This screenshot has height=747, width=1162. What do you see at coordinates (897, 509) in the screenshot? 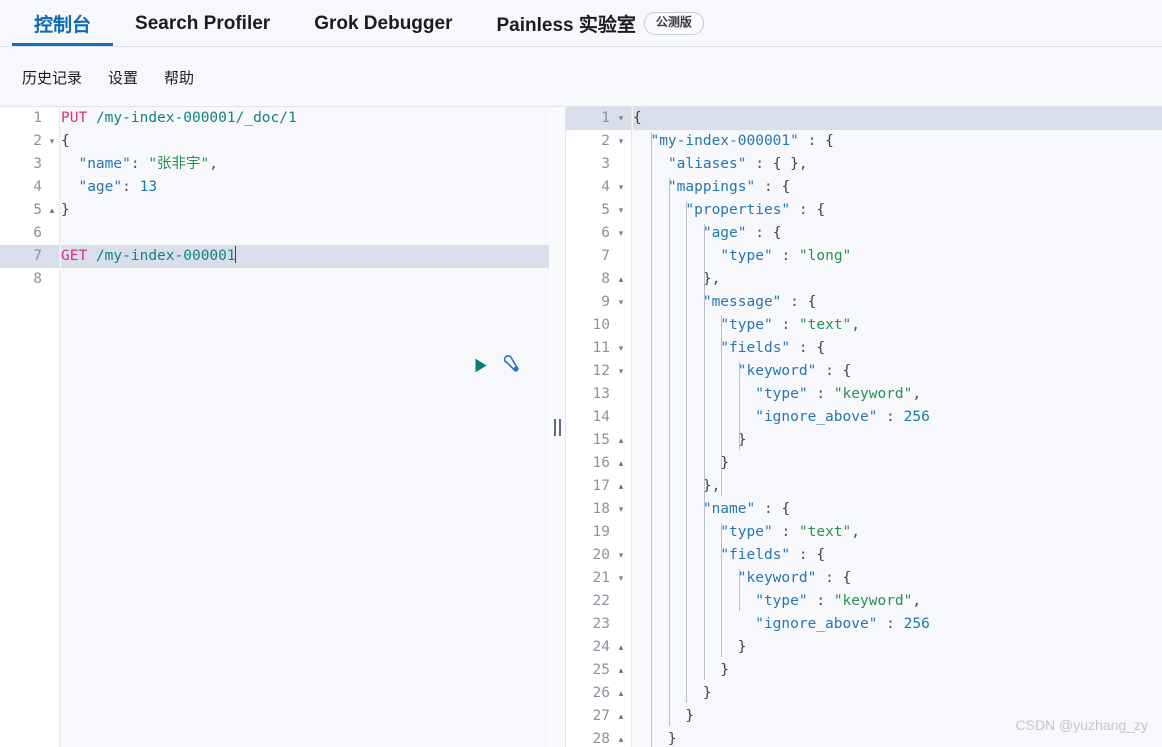
I see `code-line-18: "name" : {` at bounding box center [897, 509].